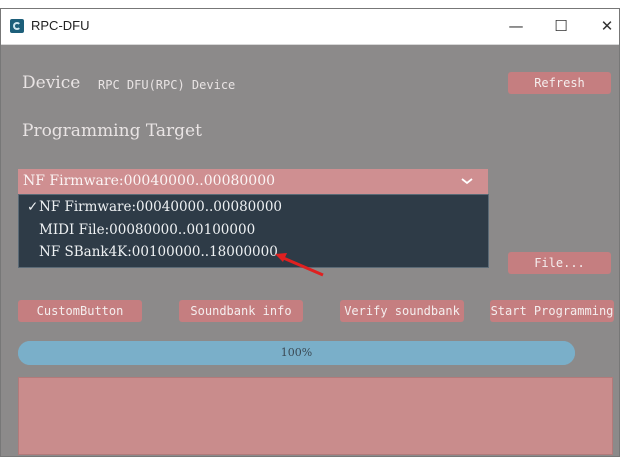  What do you see at coordinates (112, 131) in the screenshot?
I see `programming-target-label: Programming Target` at bounding box center [112, 131].